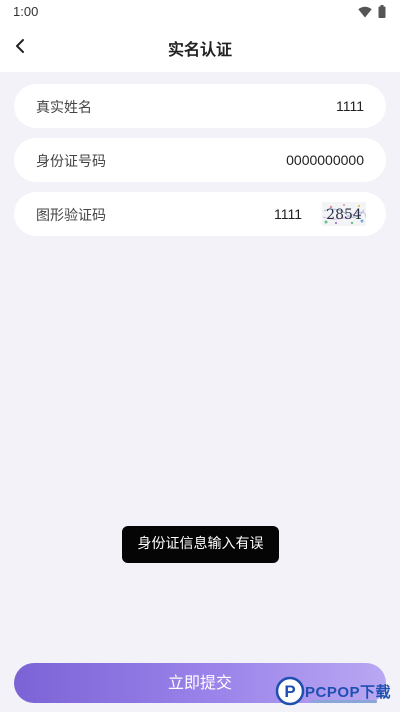  What do you see at coordinates (71, 216) in the screenshot?
I see `captcha-label: 图形验证码` at bounding box center [71, 216].